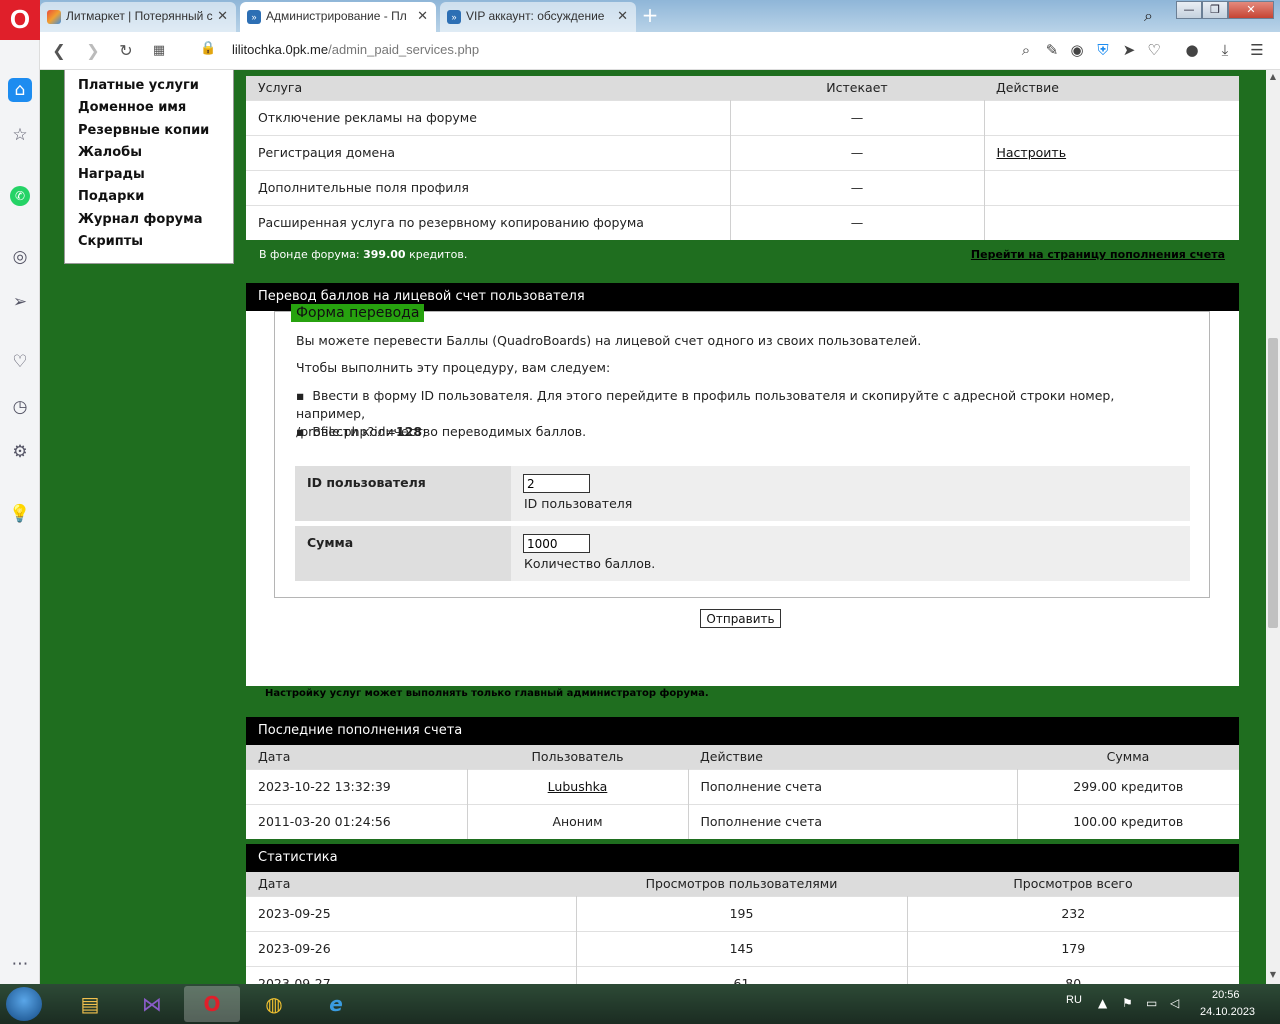 Image resolution: width=1280 pixels, height=1024 pixels. Describe the element at coordinates (740, 618) in the screenshot. I see `submit-button: Отправить` at that location.